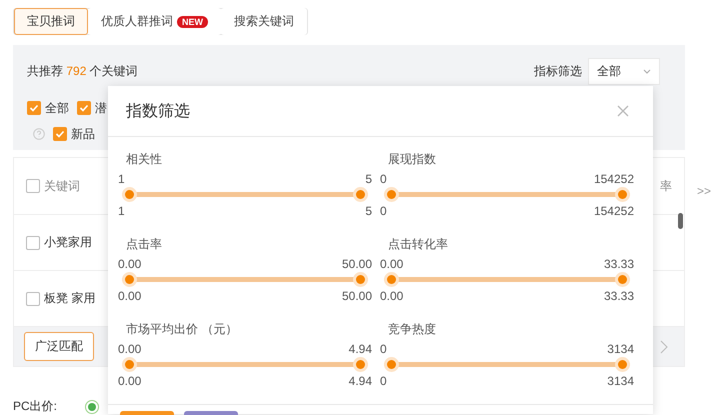  Describe the element at coordinates (57, 108) in the screenshot. I see `checkbox-label: 全部` at that location.